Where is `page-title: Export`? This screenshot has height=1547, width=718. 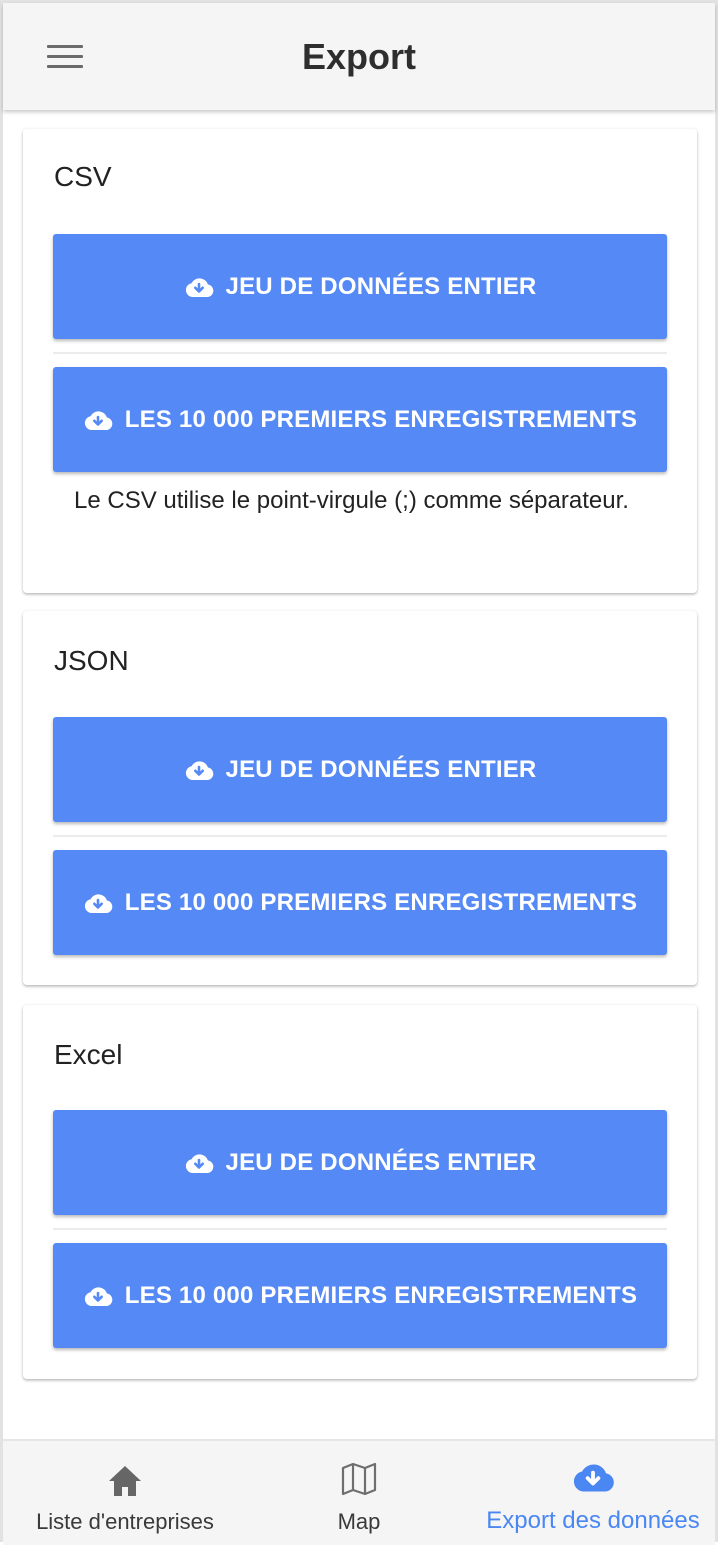 page-title: Export is located at coordinates (358, 56).